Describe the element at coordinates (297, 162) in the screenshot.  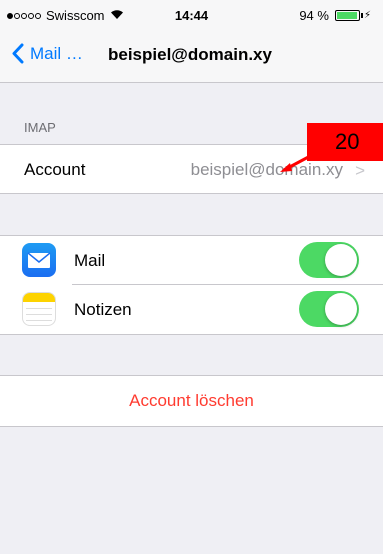
I see `annotation-arrow-icon` at that location.